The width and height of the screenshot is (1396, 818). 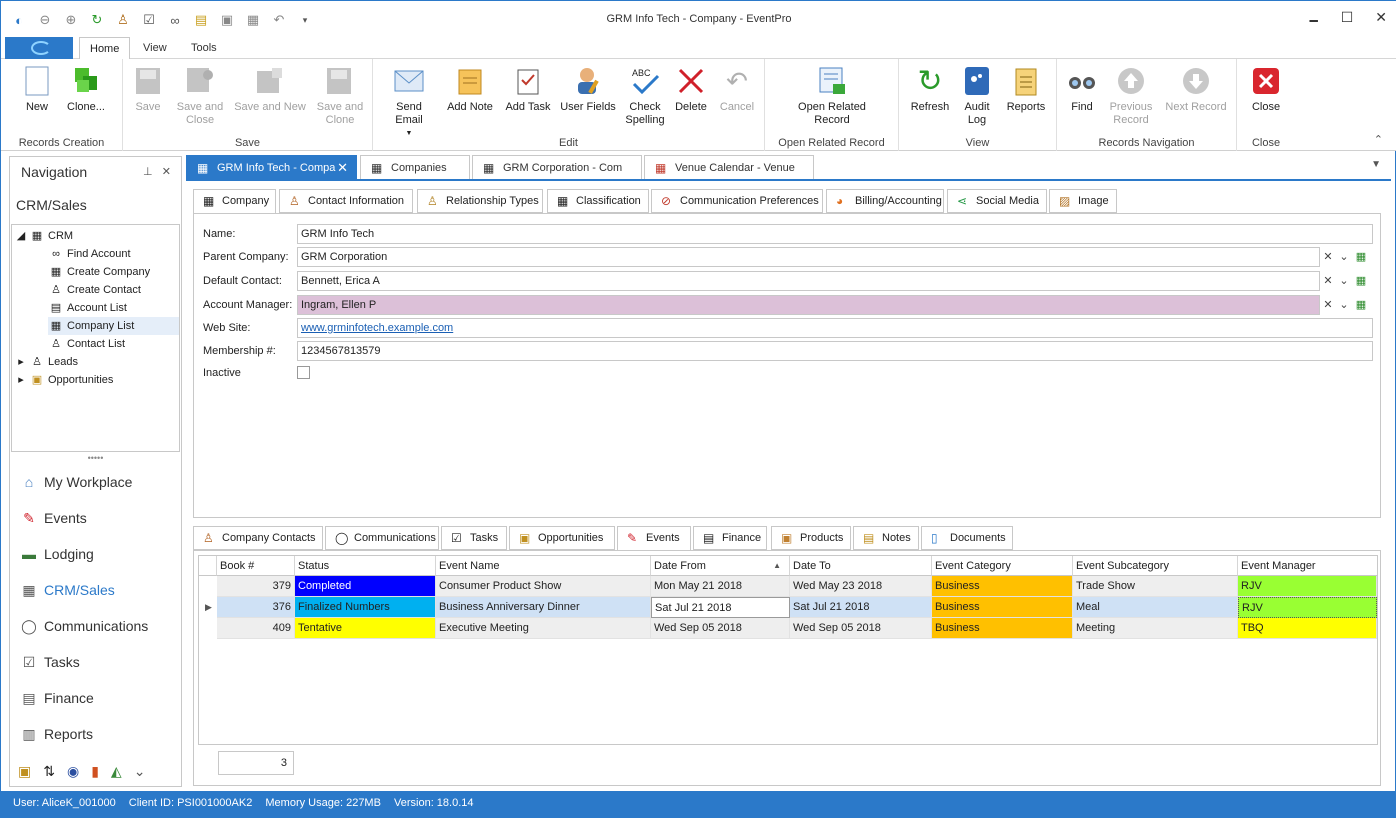 What do you see at coordinates (808, 257) in the screenshot?
I see `parent-company-input: GRM Corporation` at bounding box center [808, 257].